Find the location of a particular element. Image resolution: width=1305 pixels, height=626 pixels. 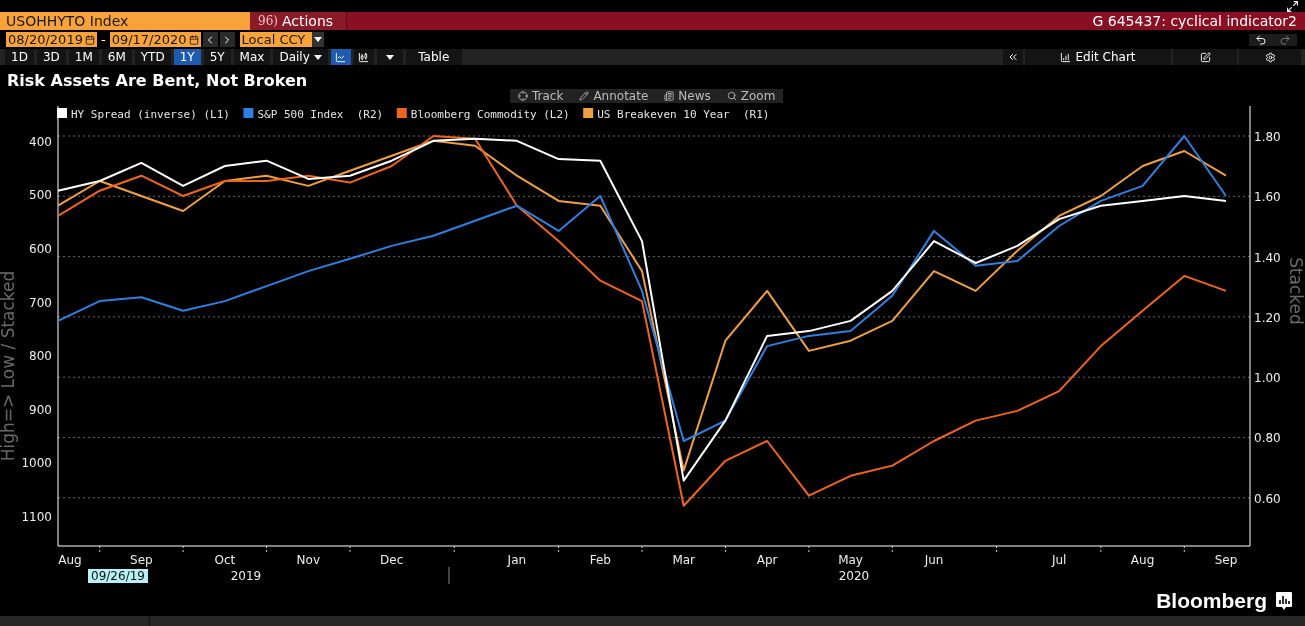

axis-label: Jul is located at coordinates (1059, 560).